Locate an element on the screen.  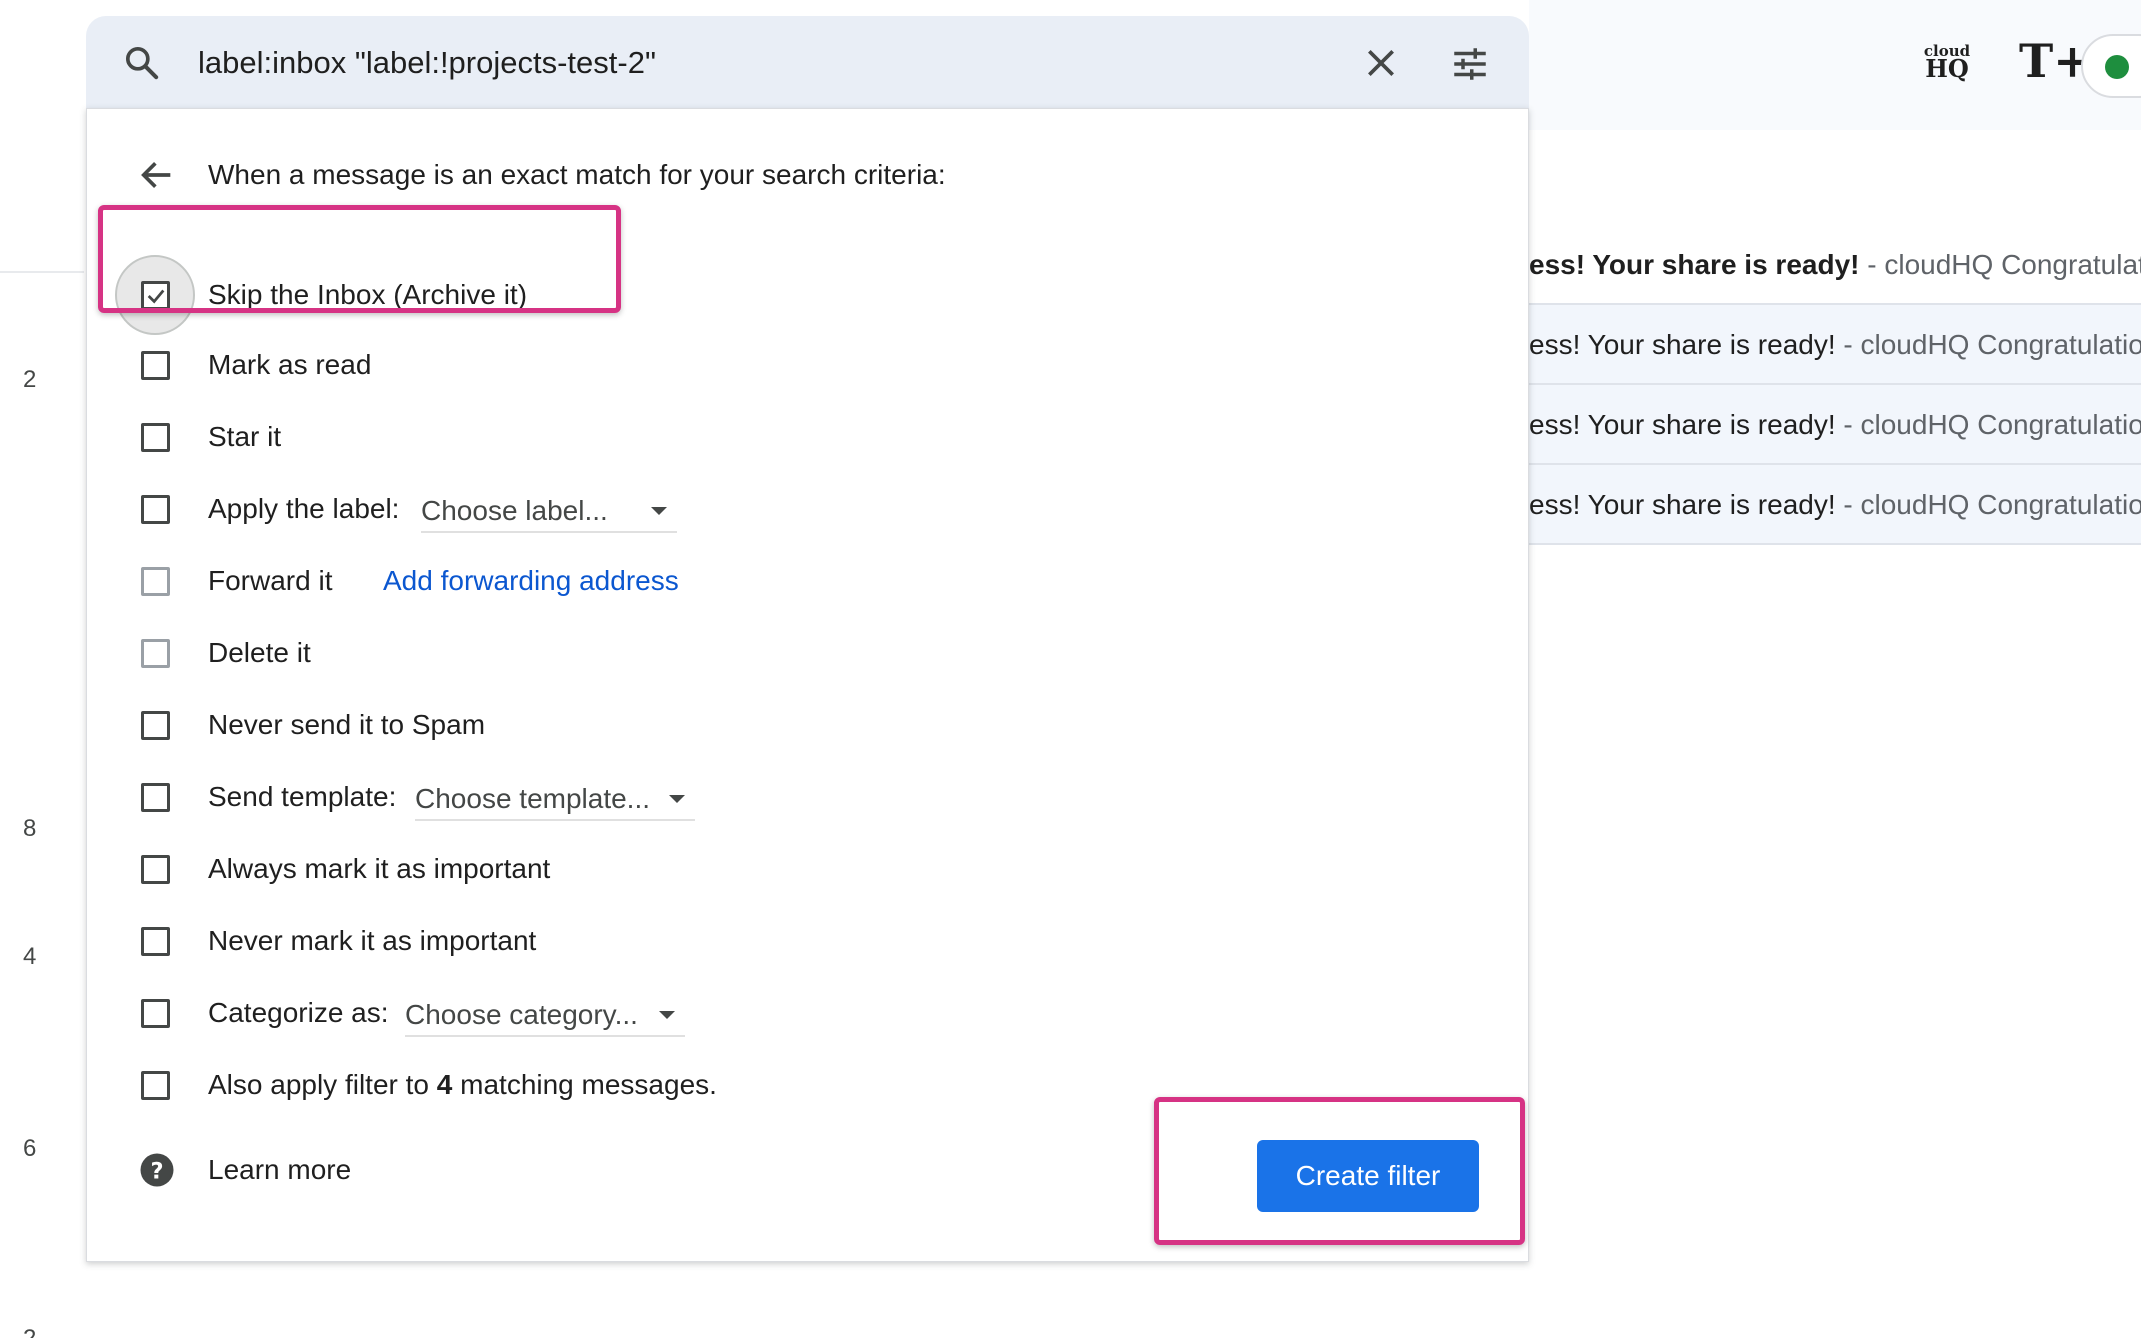
apply-label-label: Apply the label: is located at coordinates (304, 508).